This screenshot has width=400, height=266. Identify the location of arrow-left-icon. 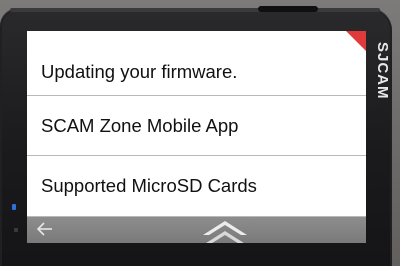
(45, 229).